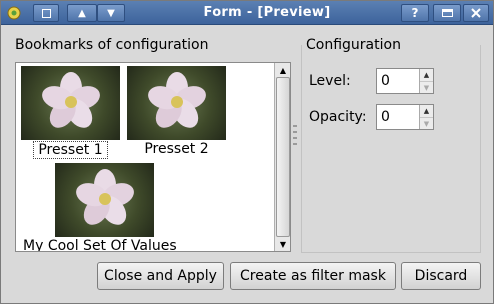 The image size is (494, 304). I want to click on opacity-spin-buttons: ▲ ▼, so click(426, 117).